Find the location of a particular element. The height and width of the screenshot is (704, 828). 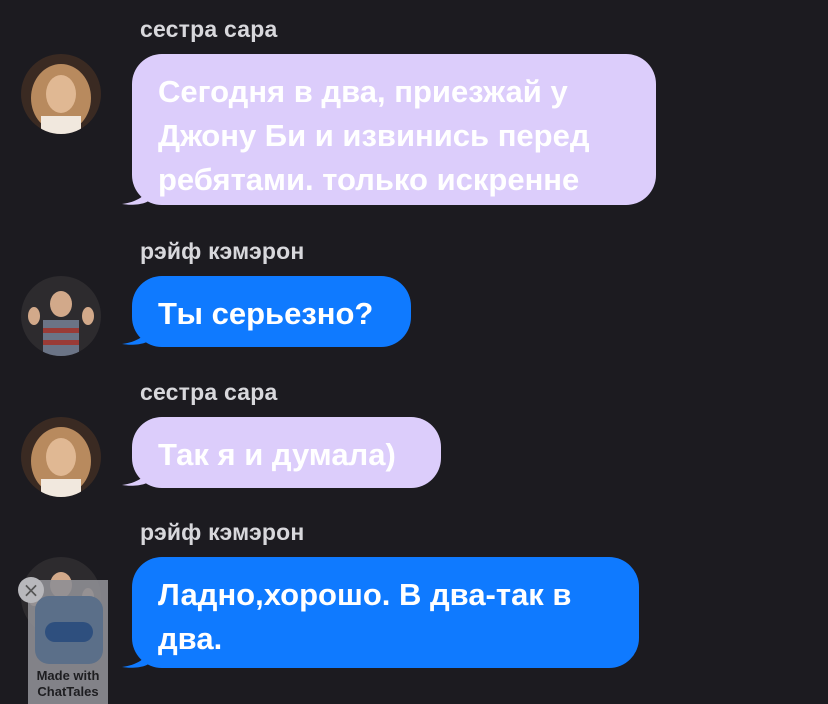

rafe-avatar is located at coordinates (61, 316).